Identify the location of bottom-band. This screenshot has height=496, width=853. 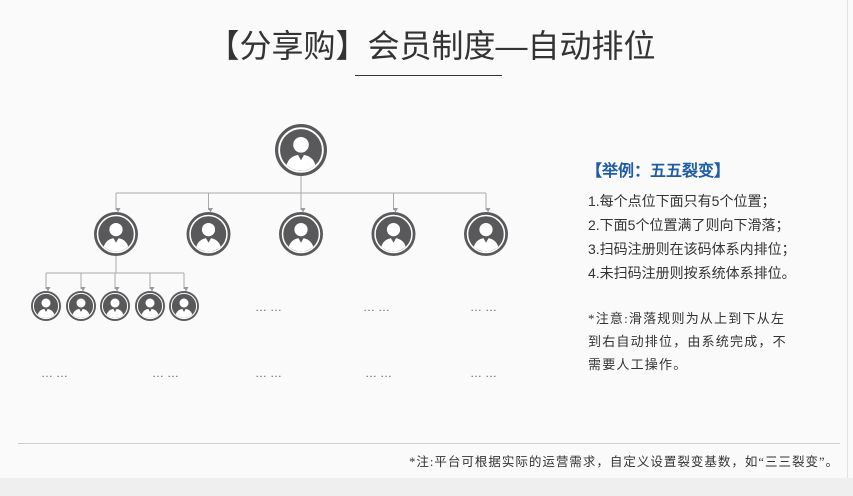
(426, 487).